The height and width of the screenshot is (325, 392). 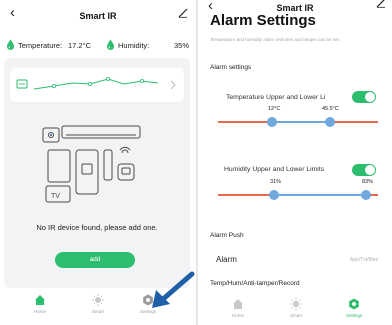 I want to click on temperature-range-slider, so click(x=298, y=122).